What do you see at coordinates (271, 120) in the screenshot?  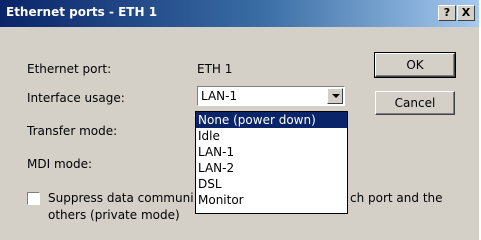 I see `option-none-power-down: None (power down)` at bounding box center [271, 120].